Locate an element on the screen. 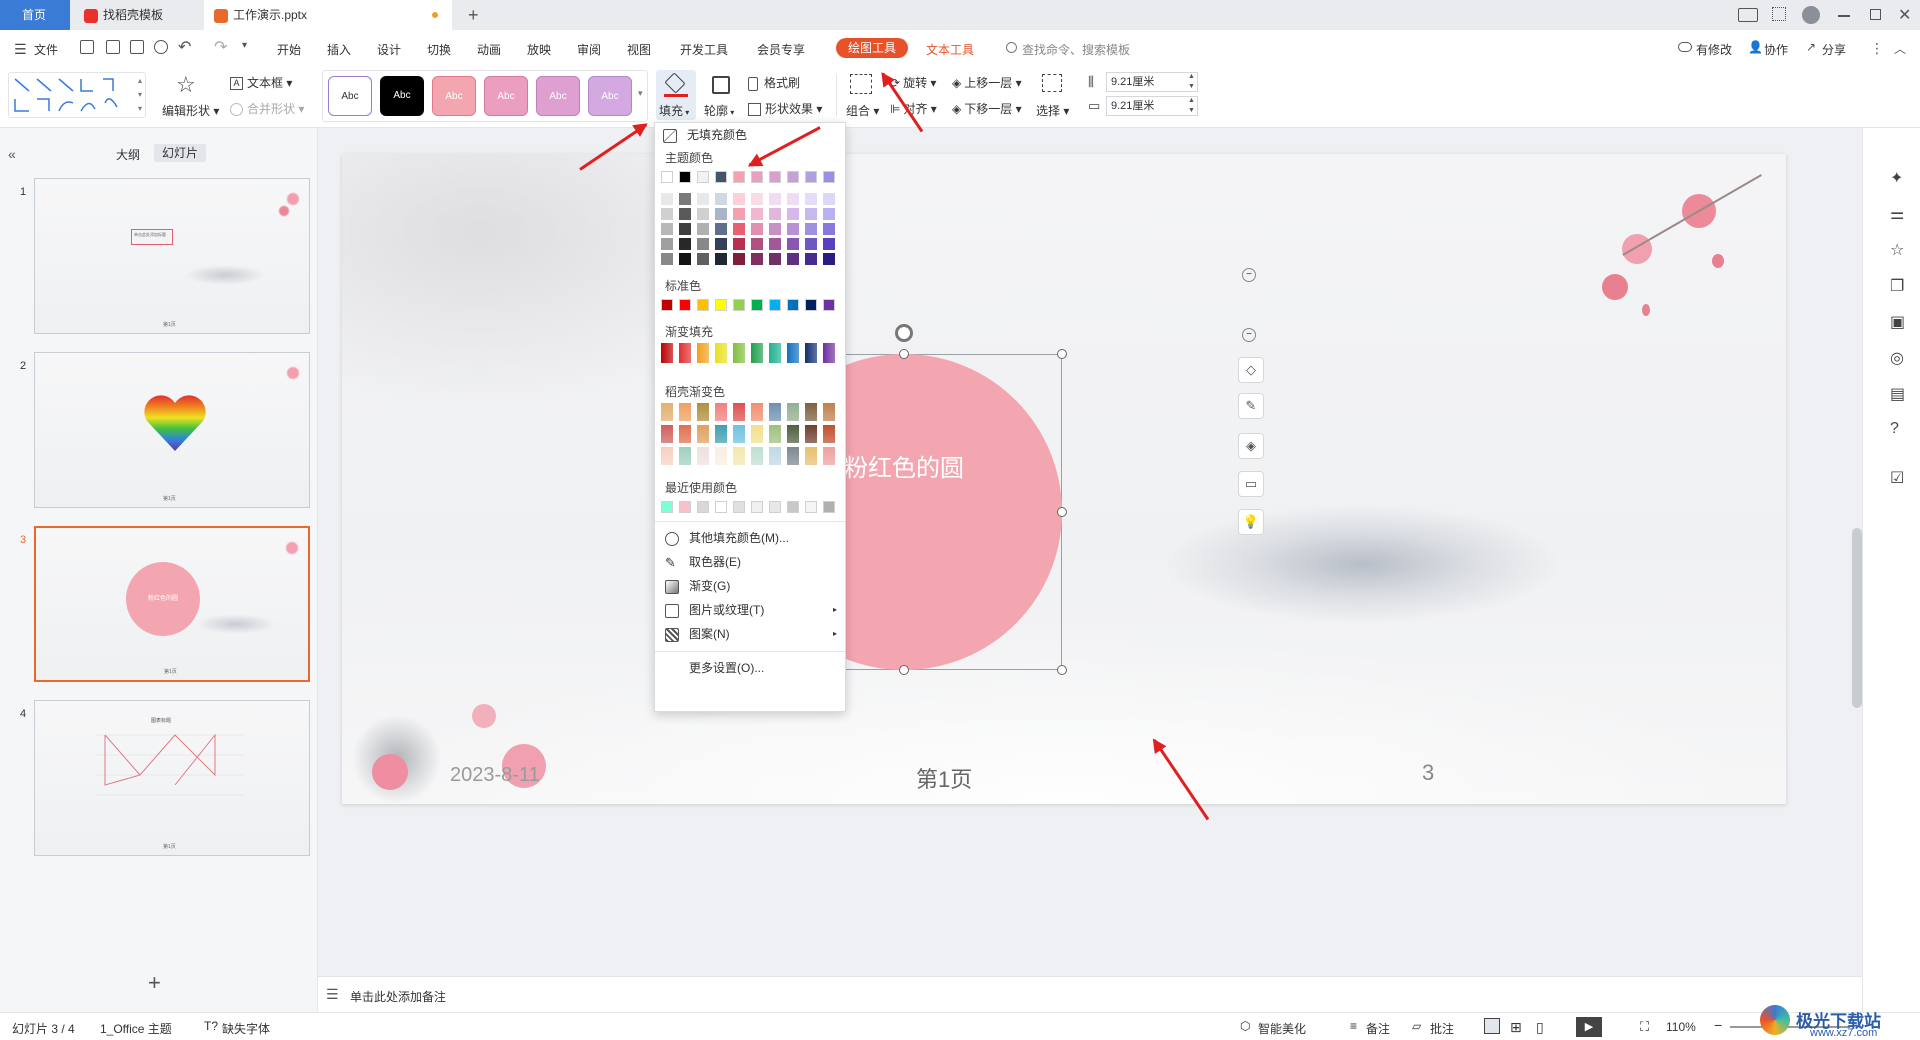 The image size is (1920, 1040). share-button: 分享 is located at coordinates (1834, 49).